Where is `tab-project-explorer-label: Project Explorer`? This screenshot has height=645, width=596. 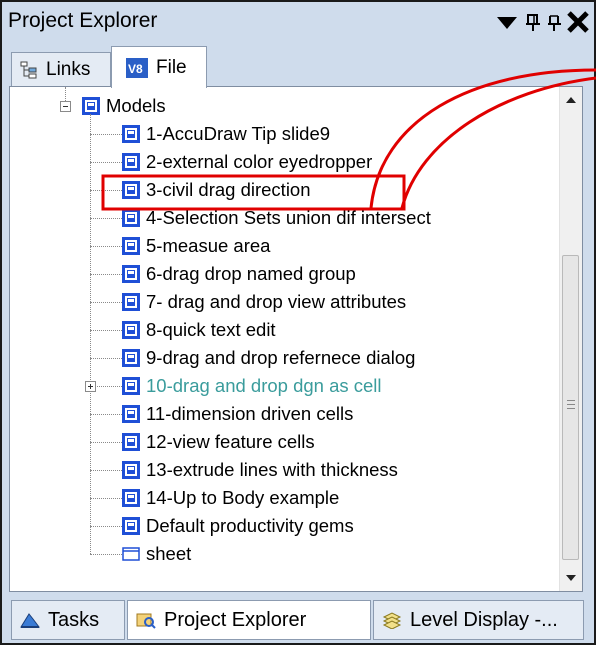
tab-project-explorer-label: Project Explorer is located at coordinates (235, 619).